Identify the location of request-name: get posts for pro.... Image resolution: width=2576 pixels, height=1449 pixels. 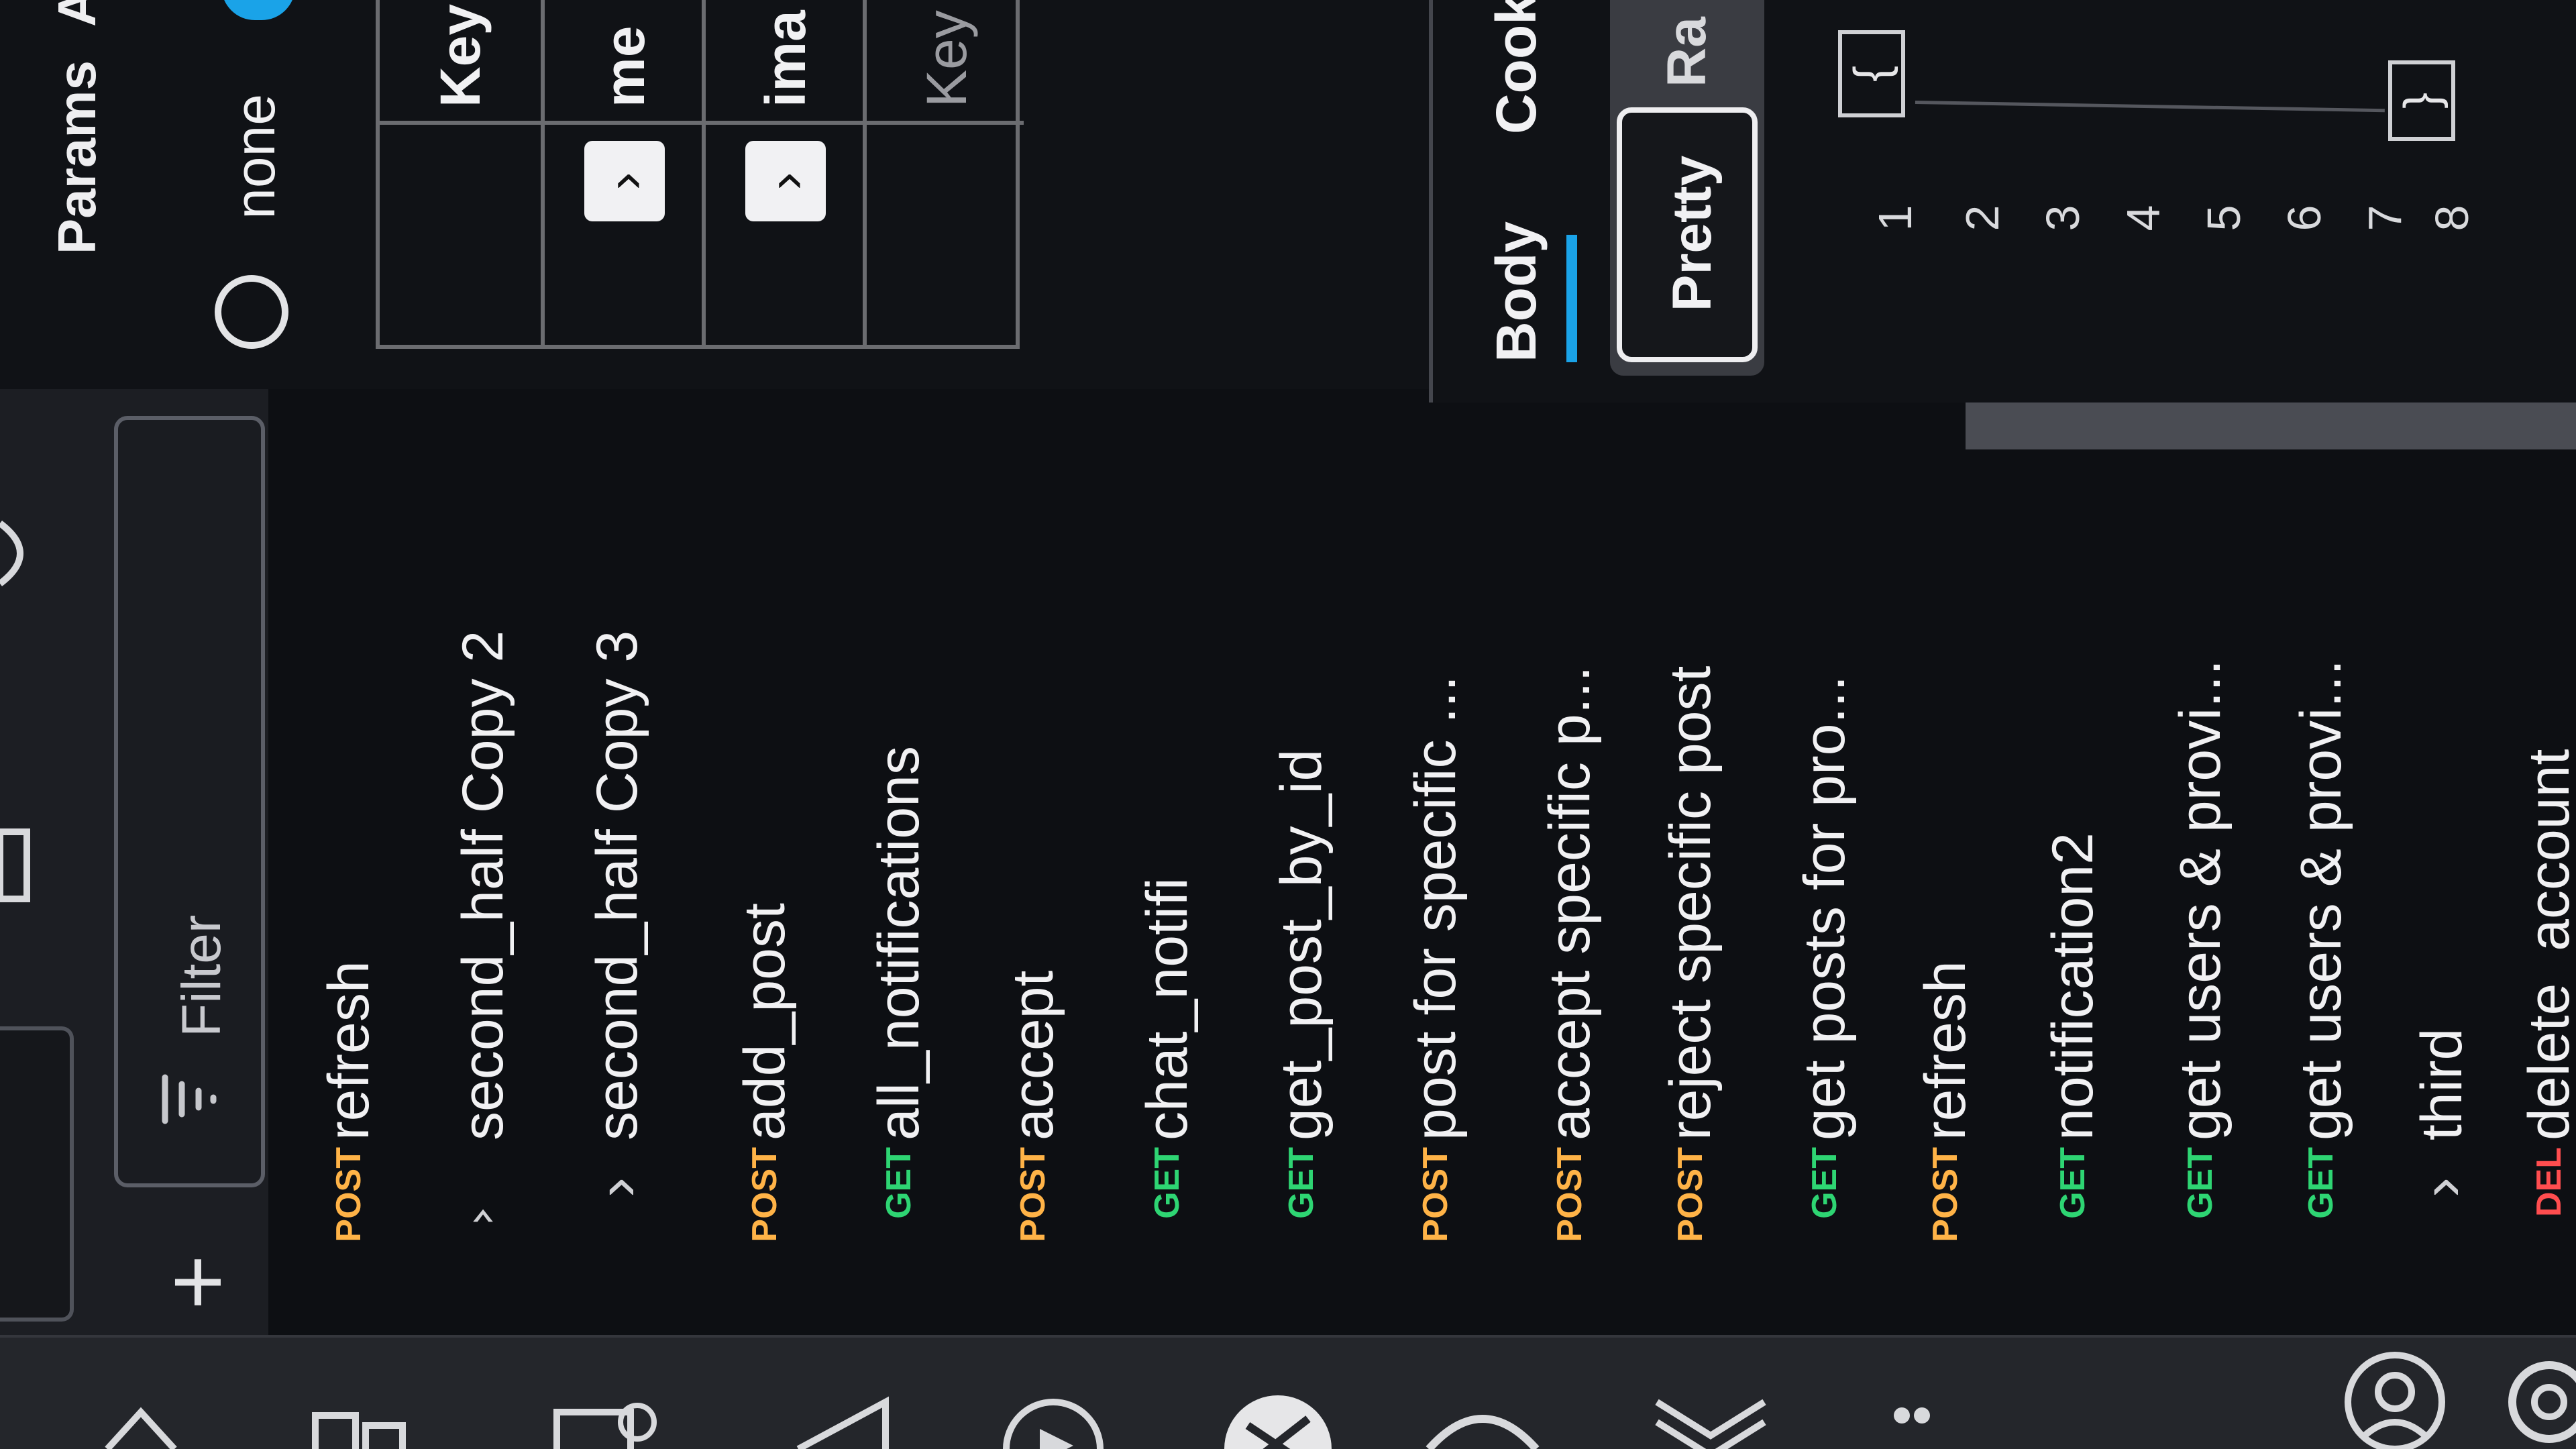
(1824, 907).